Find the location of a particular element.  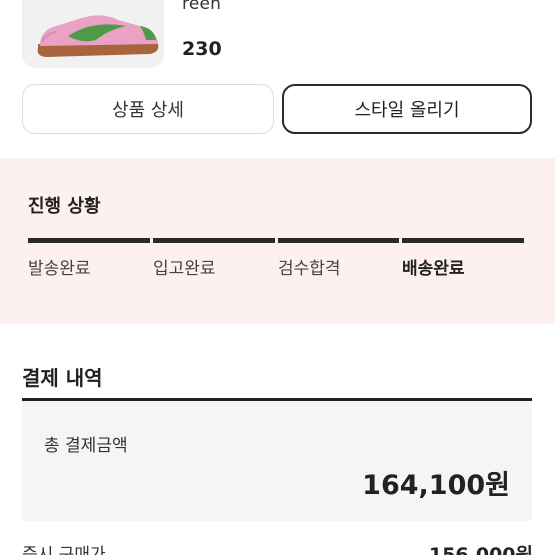

payment-total-value: 164,100원 is located at coordinates (436, 485).